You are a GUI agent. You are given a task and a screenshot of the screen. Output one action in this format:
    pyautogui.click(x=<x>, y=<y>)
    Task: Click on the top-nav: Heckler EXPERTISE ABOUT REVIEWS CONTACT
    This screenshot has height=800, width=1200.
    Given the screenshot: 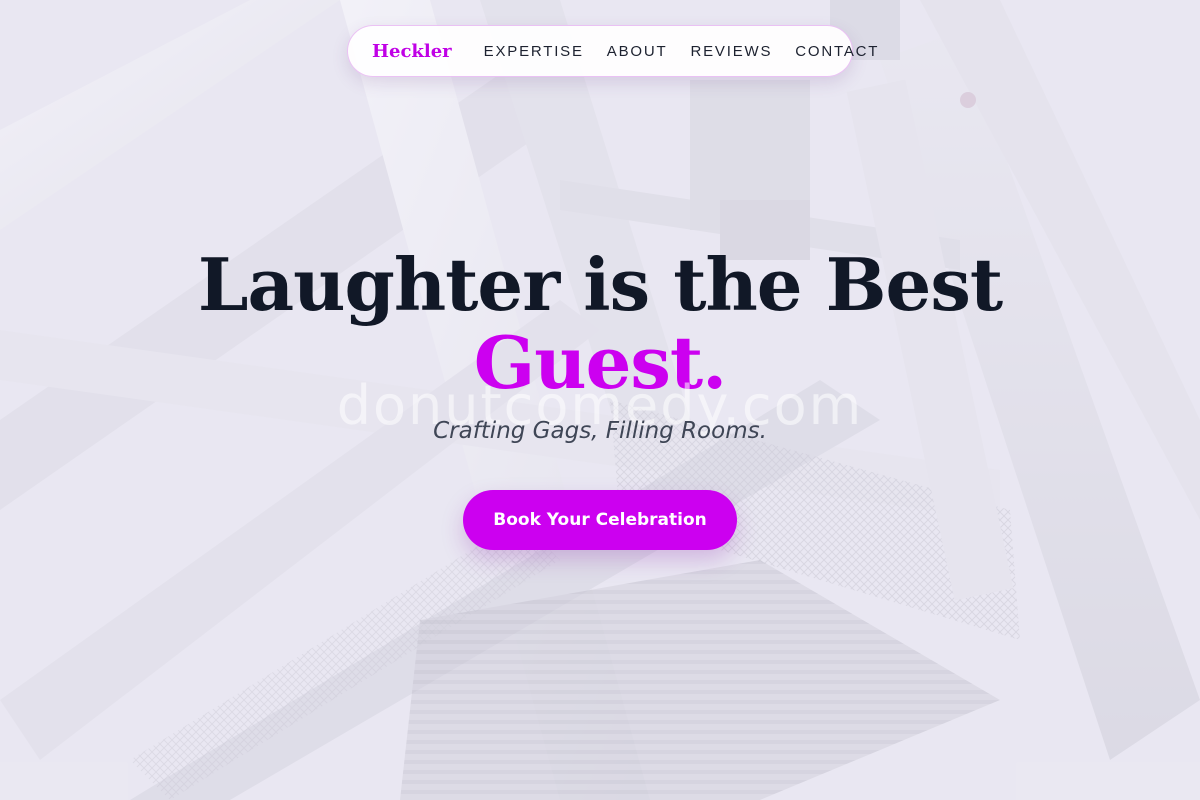 What is the action you would take?
    pyautogui.click(x=612, y=51)
    